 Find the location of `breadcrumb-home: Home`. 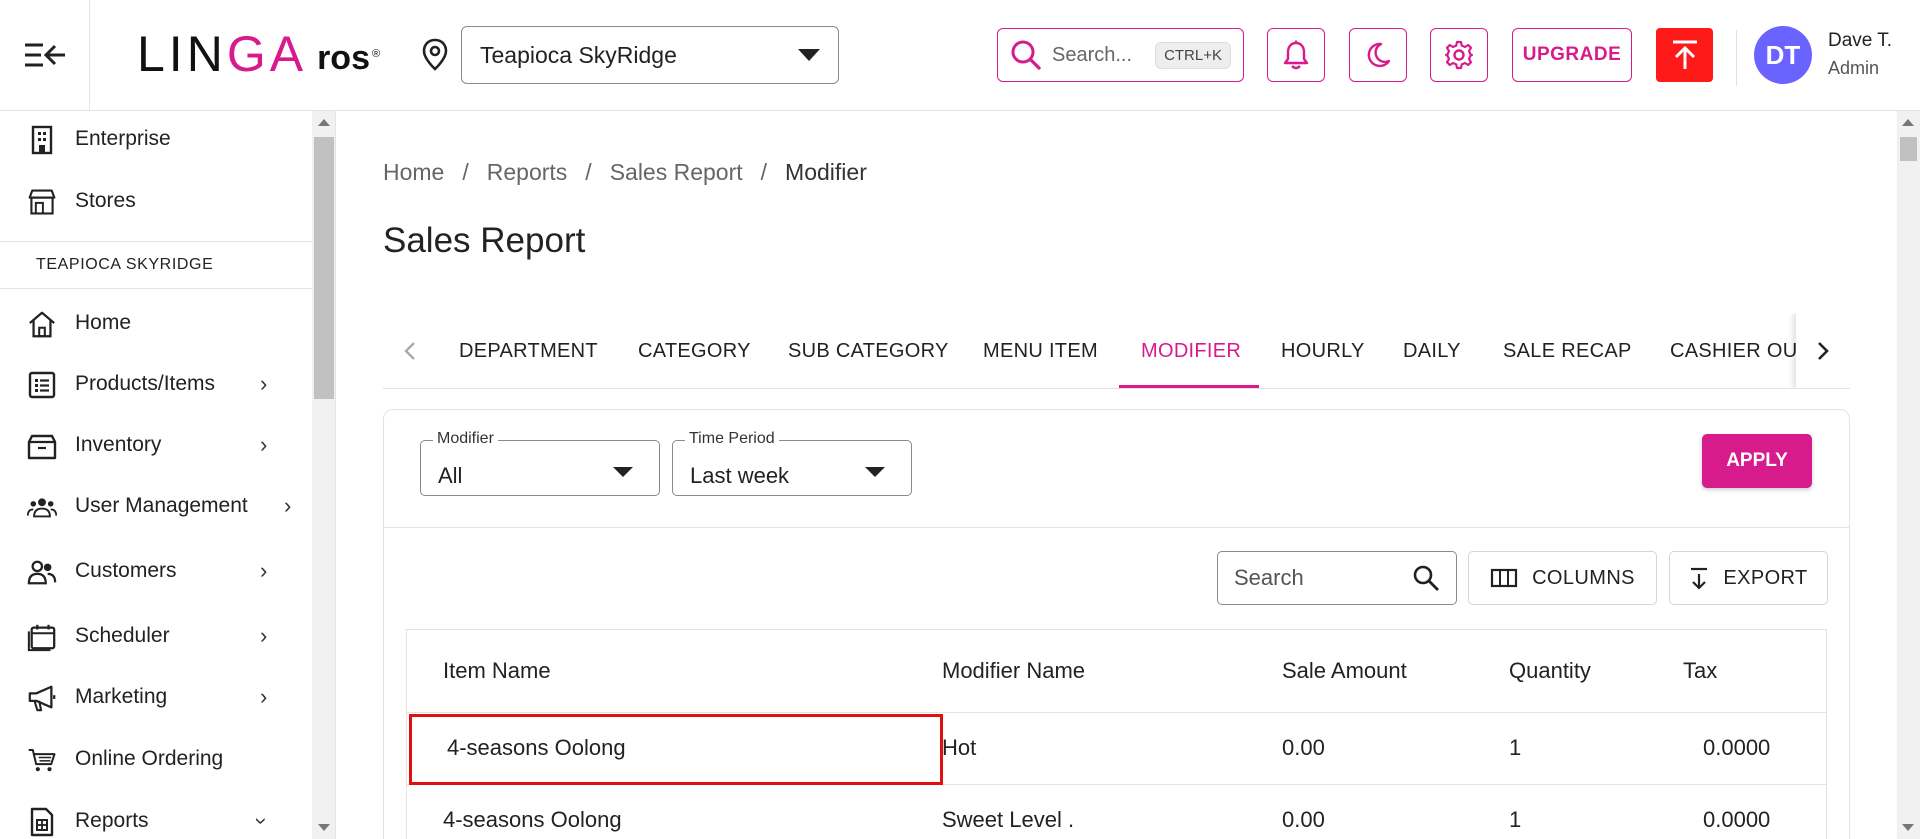

breadcrumb-home: Home is located at coordinates (413, 172).